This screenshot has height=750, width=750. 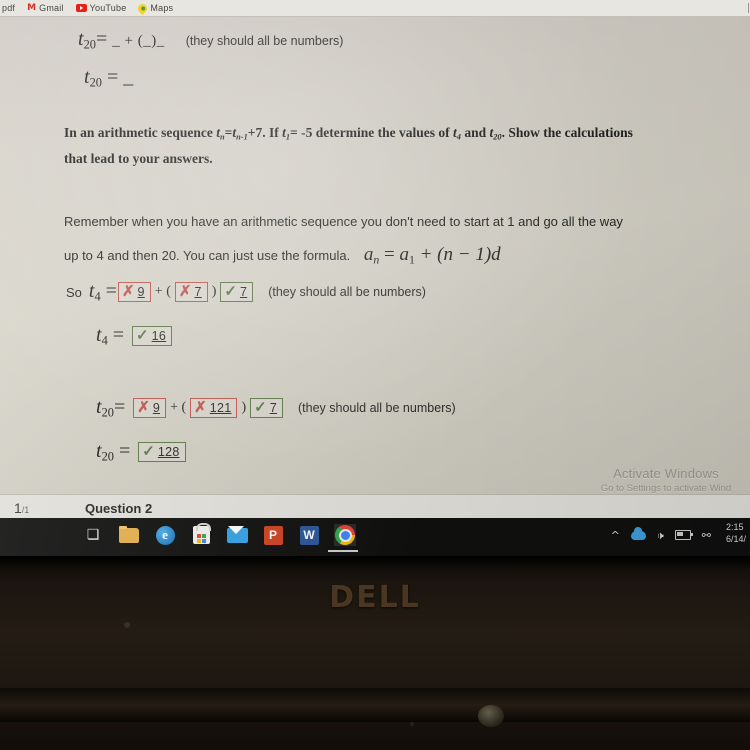 I want to click on bookmark-gmail: M Gmail, so click(x=45, y=8).